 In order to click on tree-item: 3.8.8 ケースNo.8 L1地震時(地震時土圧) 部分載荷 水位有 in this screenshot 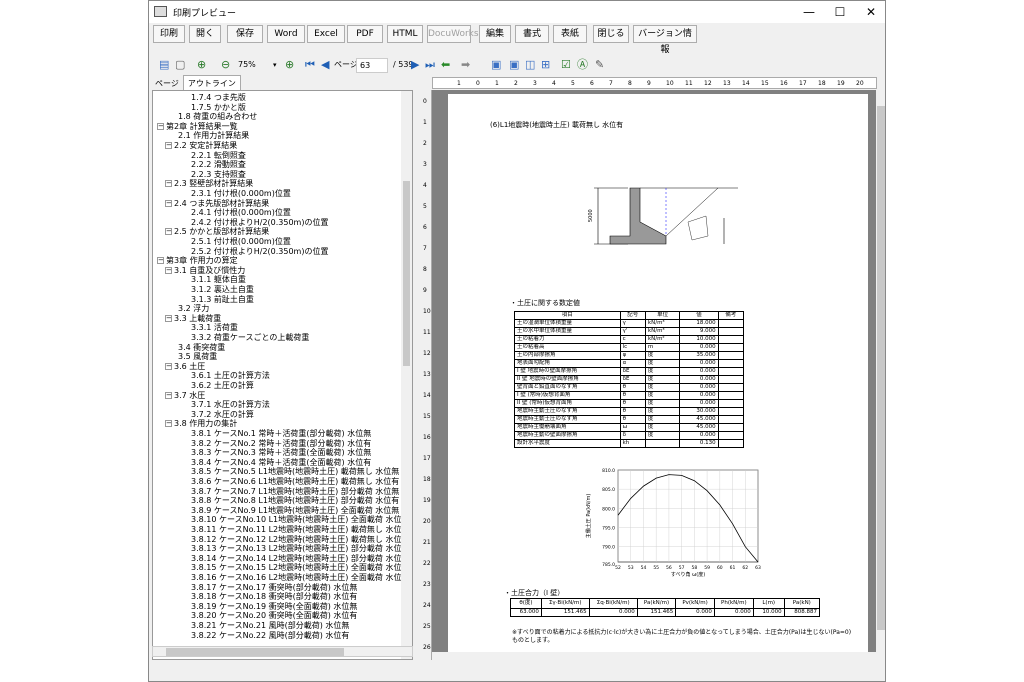, I will do `click(295, 501)`.